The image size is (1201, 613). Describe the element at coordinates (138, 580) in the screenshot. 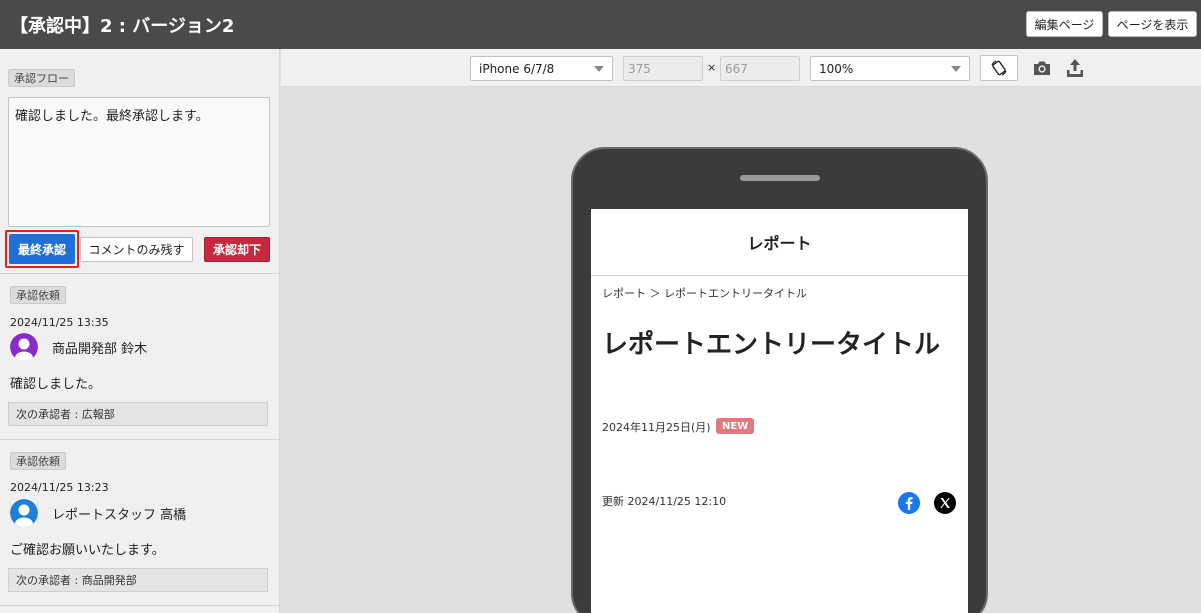

I see `next-approver-box: 次の承認者 : 商品開発部` at that location.